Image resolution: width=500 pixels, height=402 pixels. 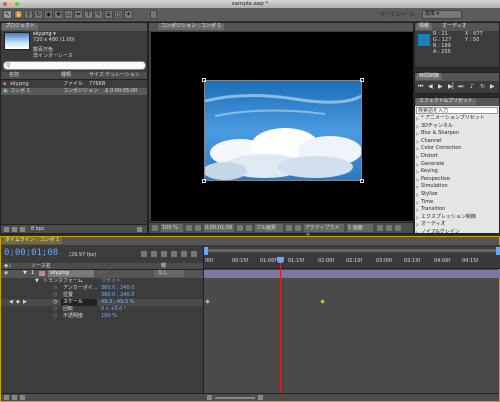 What do you see at coordinates (482, 86) in the screenshot?
I see `loop-icon: ↻` at bounding box center [482, 86].